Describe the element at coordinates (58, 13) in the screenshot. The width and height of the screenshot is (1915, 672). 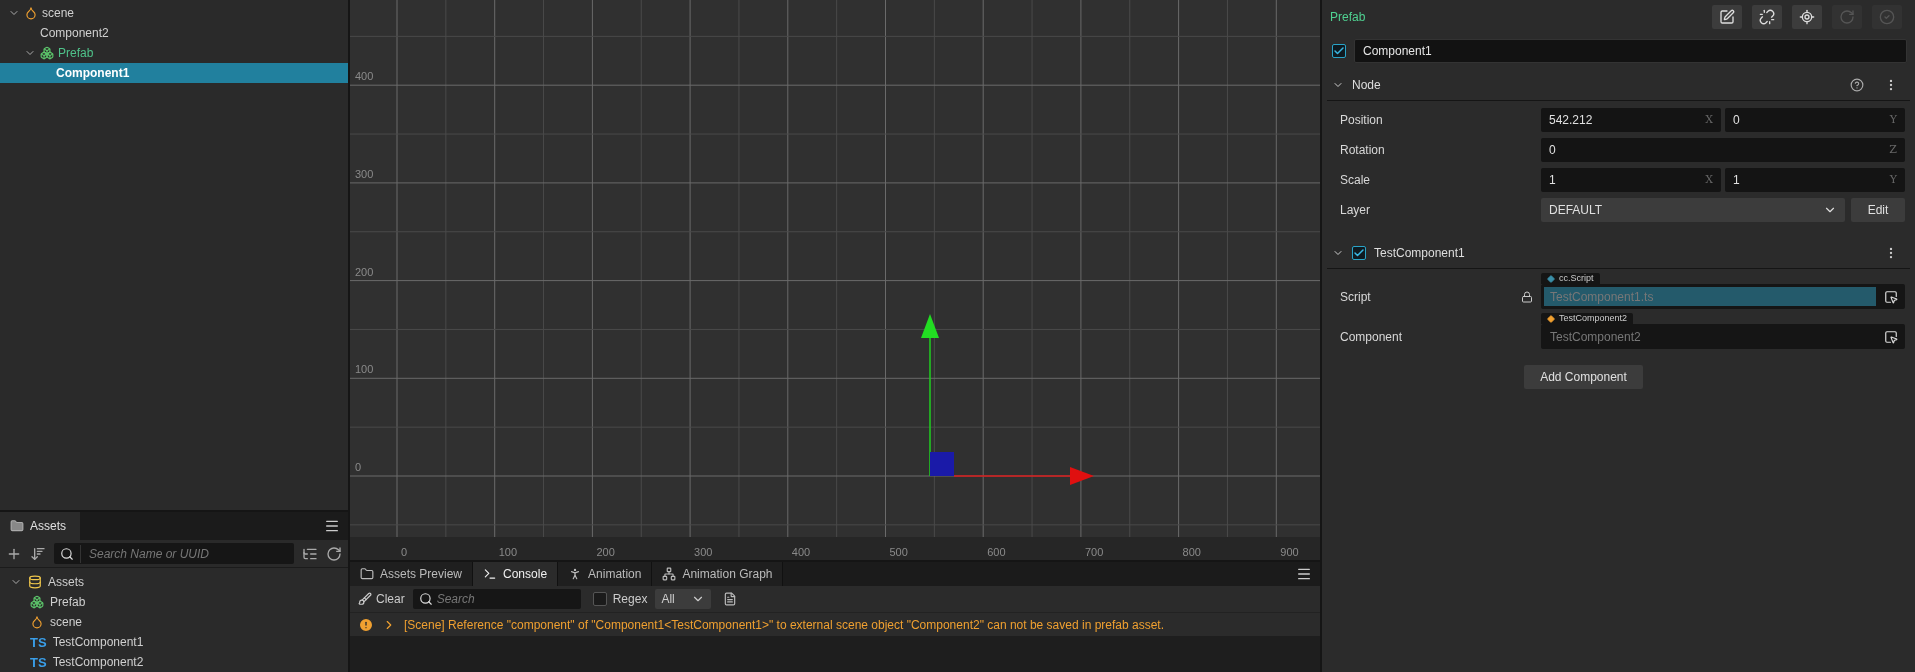
I see `node-label: scene` at that location.